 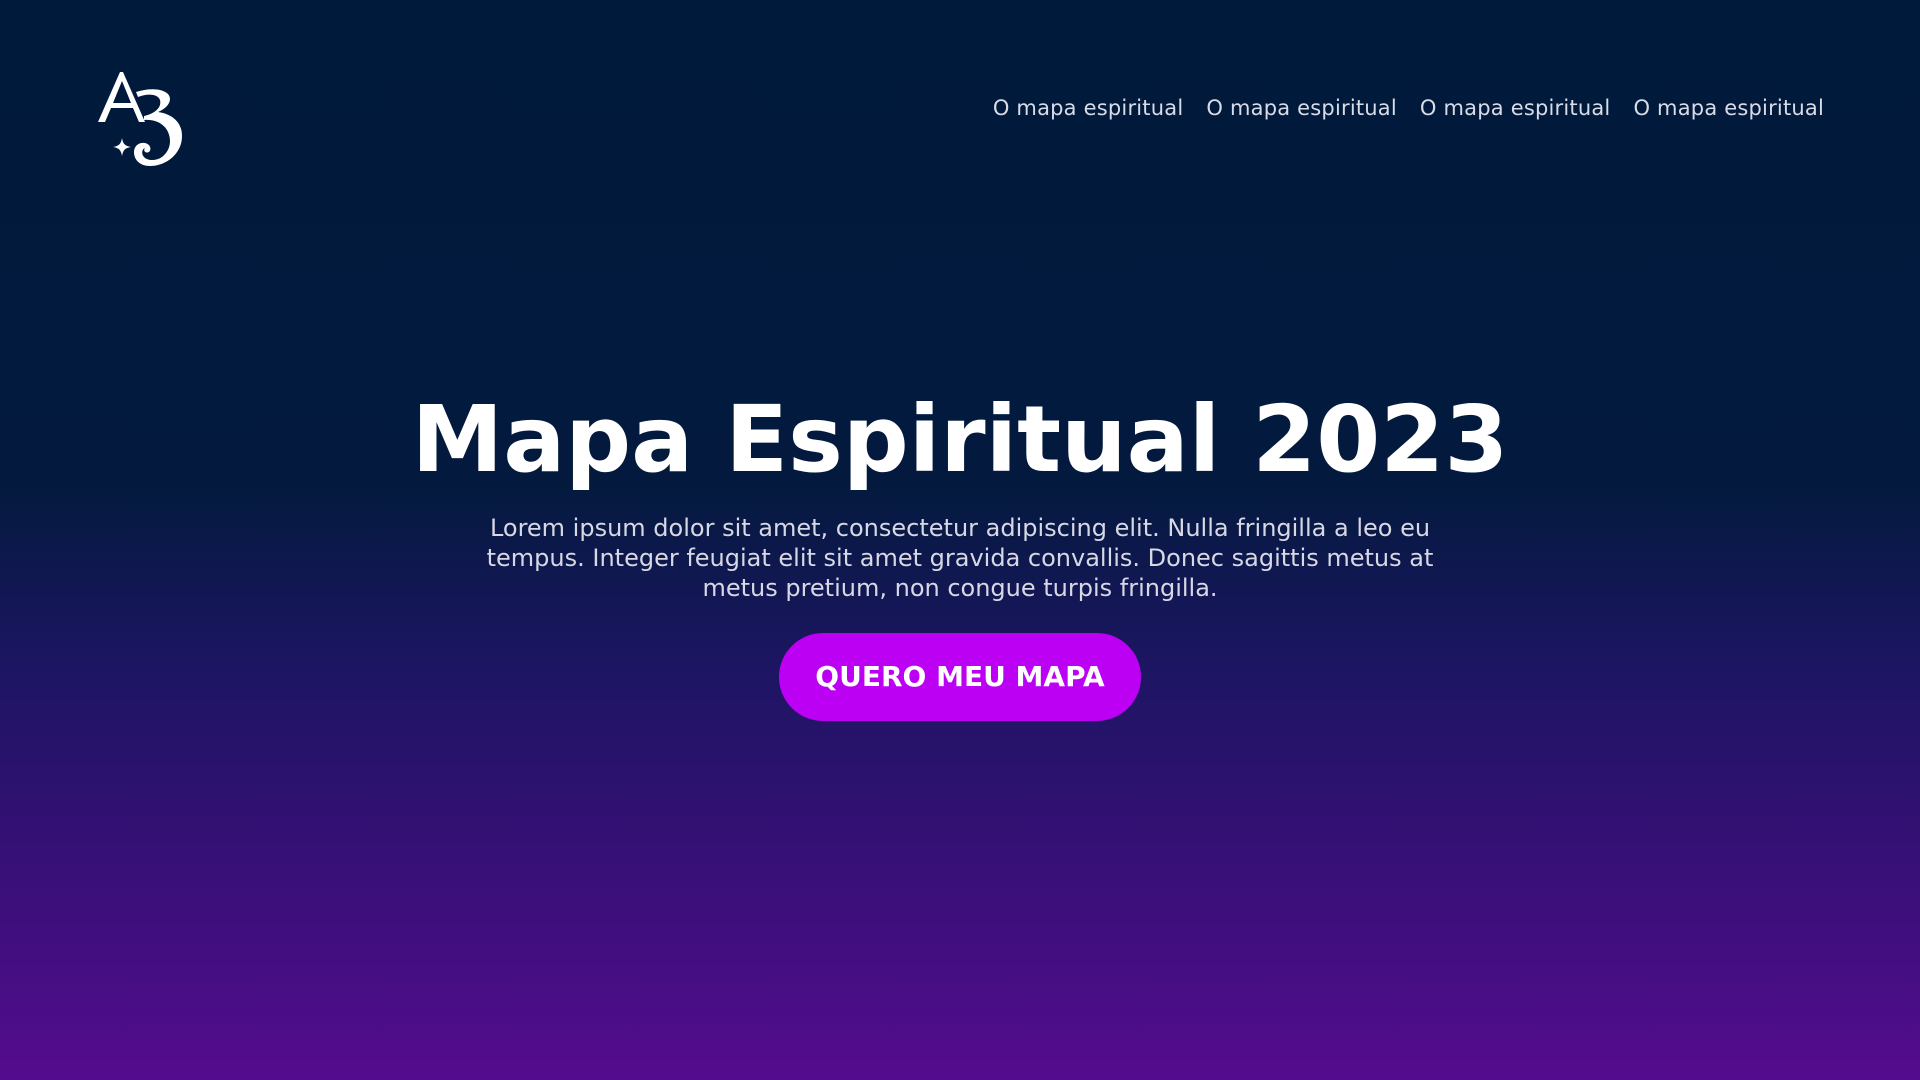 I want to click on nav-link-mapa-espiritual-3: O mapa espiritual, so click(x=1515, y=108).